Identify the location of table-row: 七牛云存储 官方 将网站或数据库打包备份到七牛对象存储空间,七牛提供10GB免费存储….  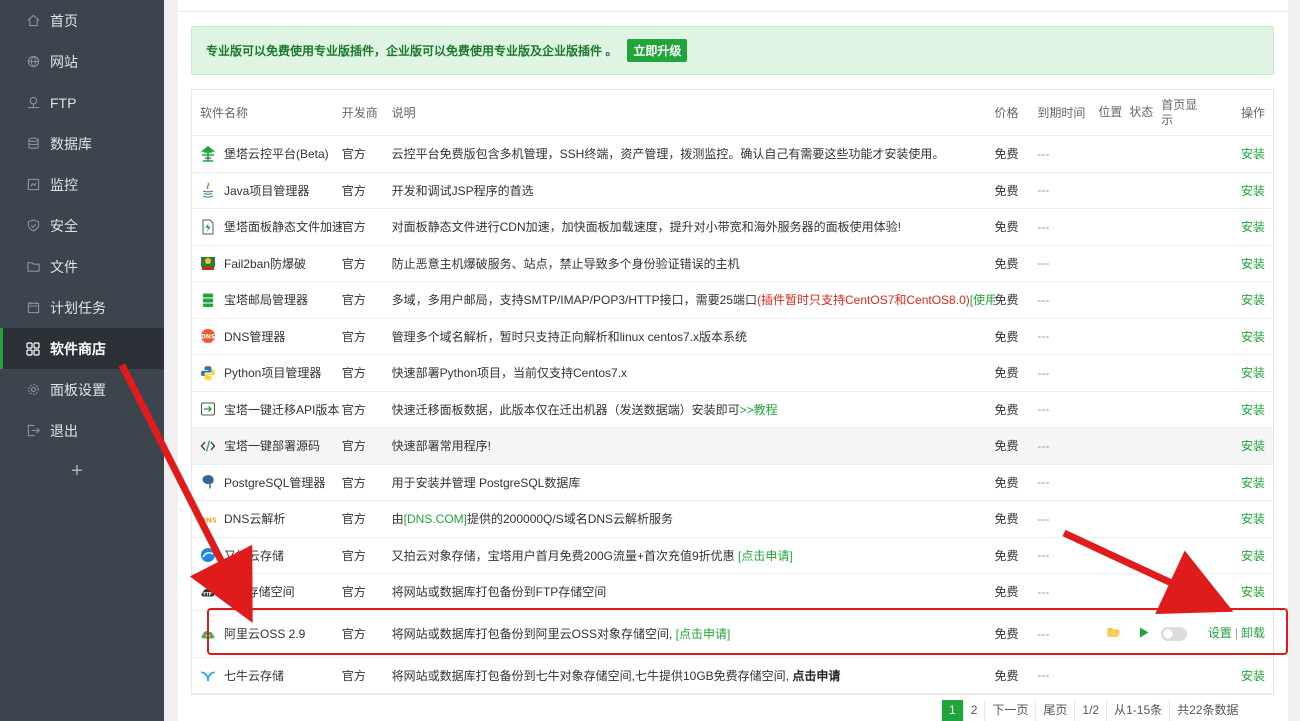
(732, 676).